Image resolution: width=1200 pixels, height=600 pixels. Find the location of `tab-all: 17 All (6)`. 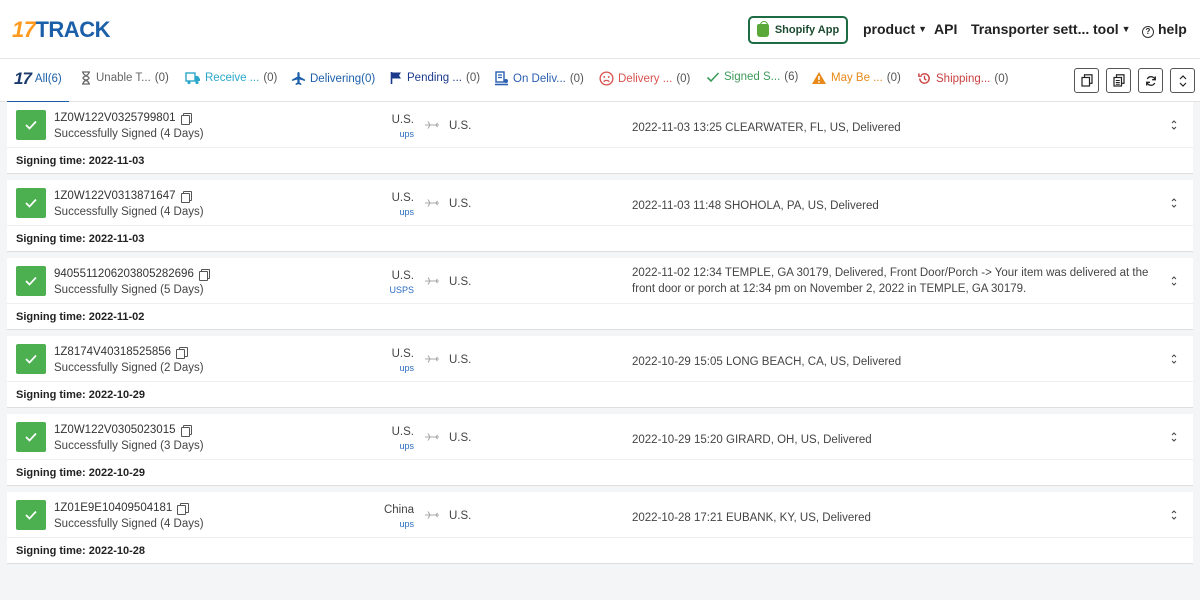

tab-all: 17 All (6) is located at coordinates (38, 79).